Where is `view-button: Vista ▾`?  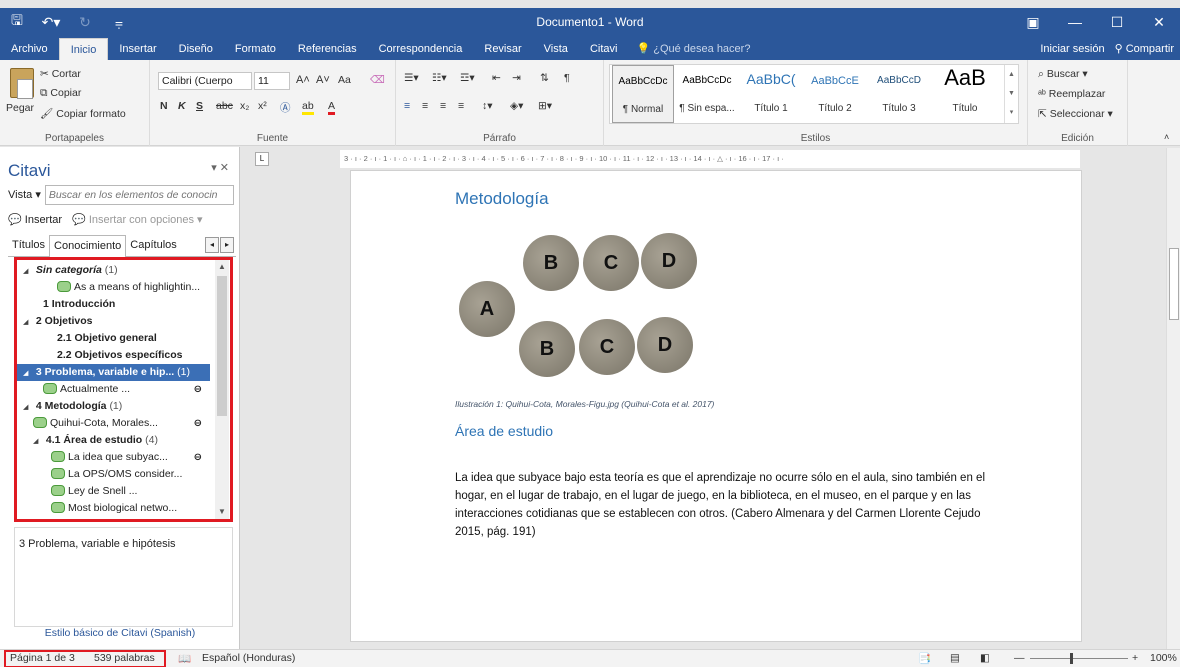 view-button: Vista ▾ is located at coordinates (24, 195).